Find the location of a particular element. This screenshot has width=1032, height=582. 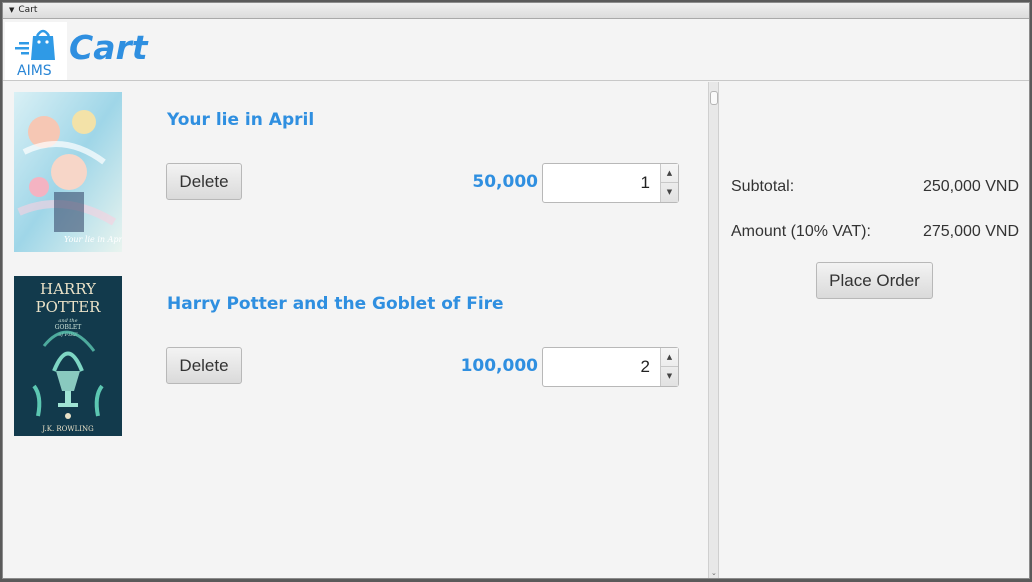

subtotal-label: Subtotal: is located at coordinates (763, 186).